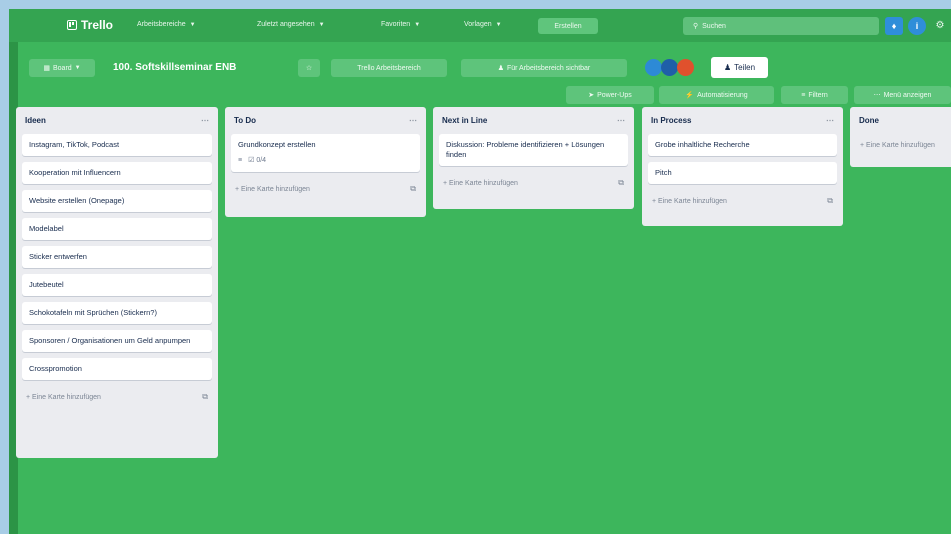 The width and height of the screenshot is (951, 534). I want to click on checklist-icon: ☑, so click(251, 160).